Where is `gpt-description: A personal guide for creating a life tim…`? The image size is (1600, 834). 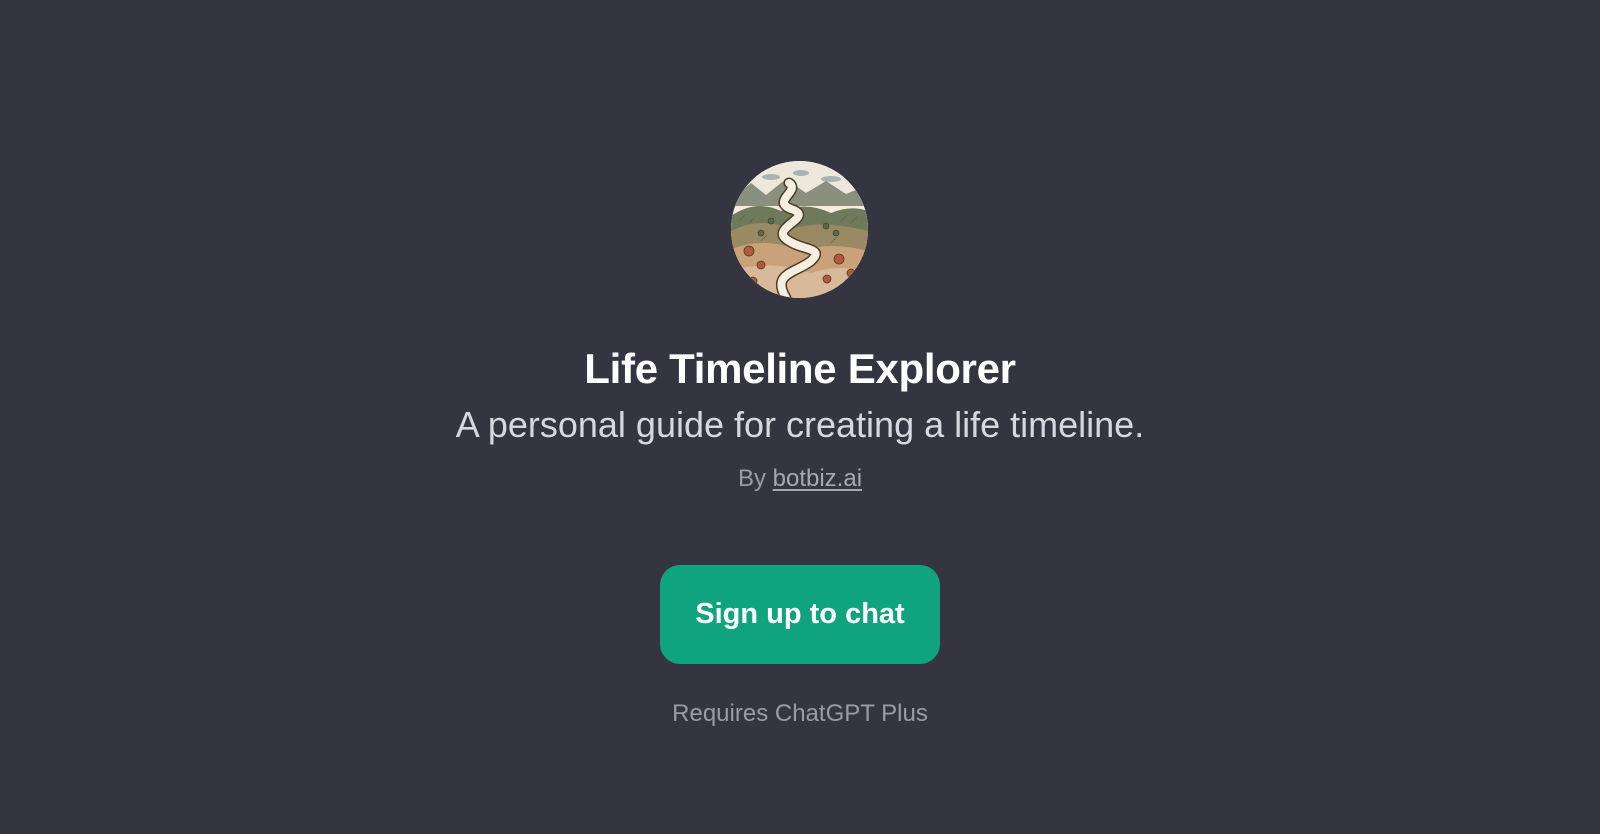
gpt-description: A personal guide for creating a life tim… is located at coordinates (800, 424).